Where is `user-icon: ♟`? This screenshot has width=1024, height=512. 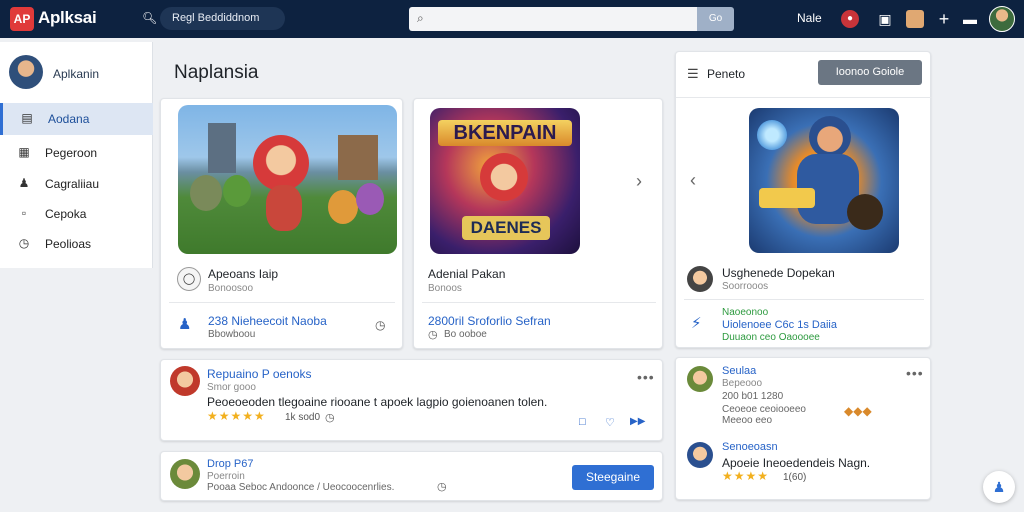 user-icon: ♟ is located at coordinates (185, 324).